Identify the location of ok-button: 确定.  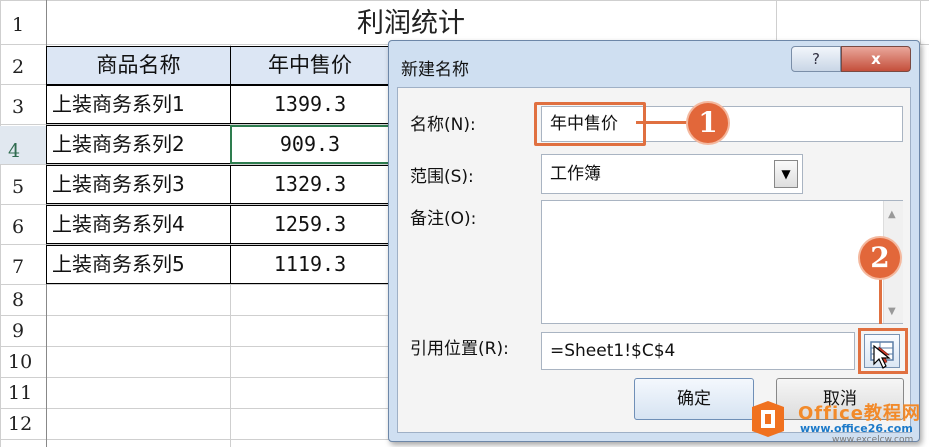
(694, 399).